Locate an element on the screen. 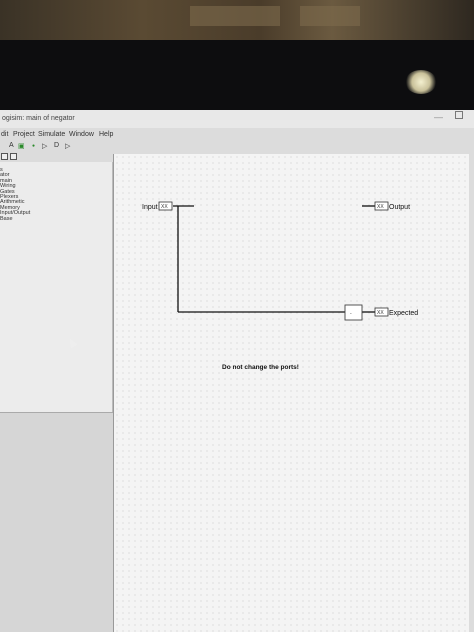  maximize-button is located at coordinates (459, 115).